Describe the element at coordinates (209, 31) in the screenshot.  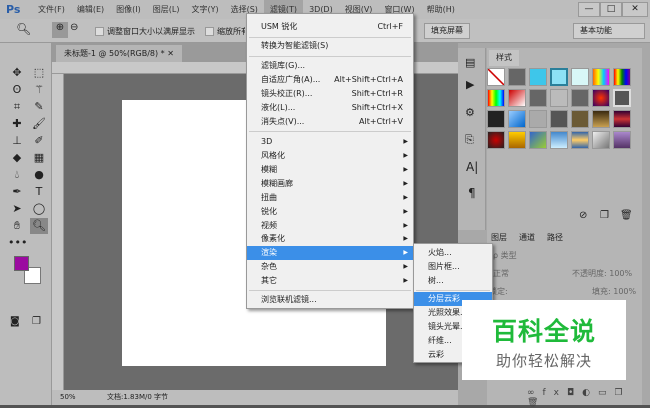
I see `zoom-all-checkbox` at that location.